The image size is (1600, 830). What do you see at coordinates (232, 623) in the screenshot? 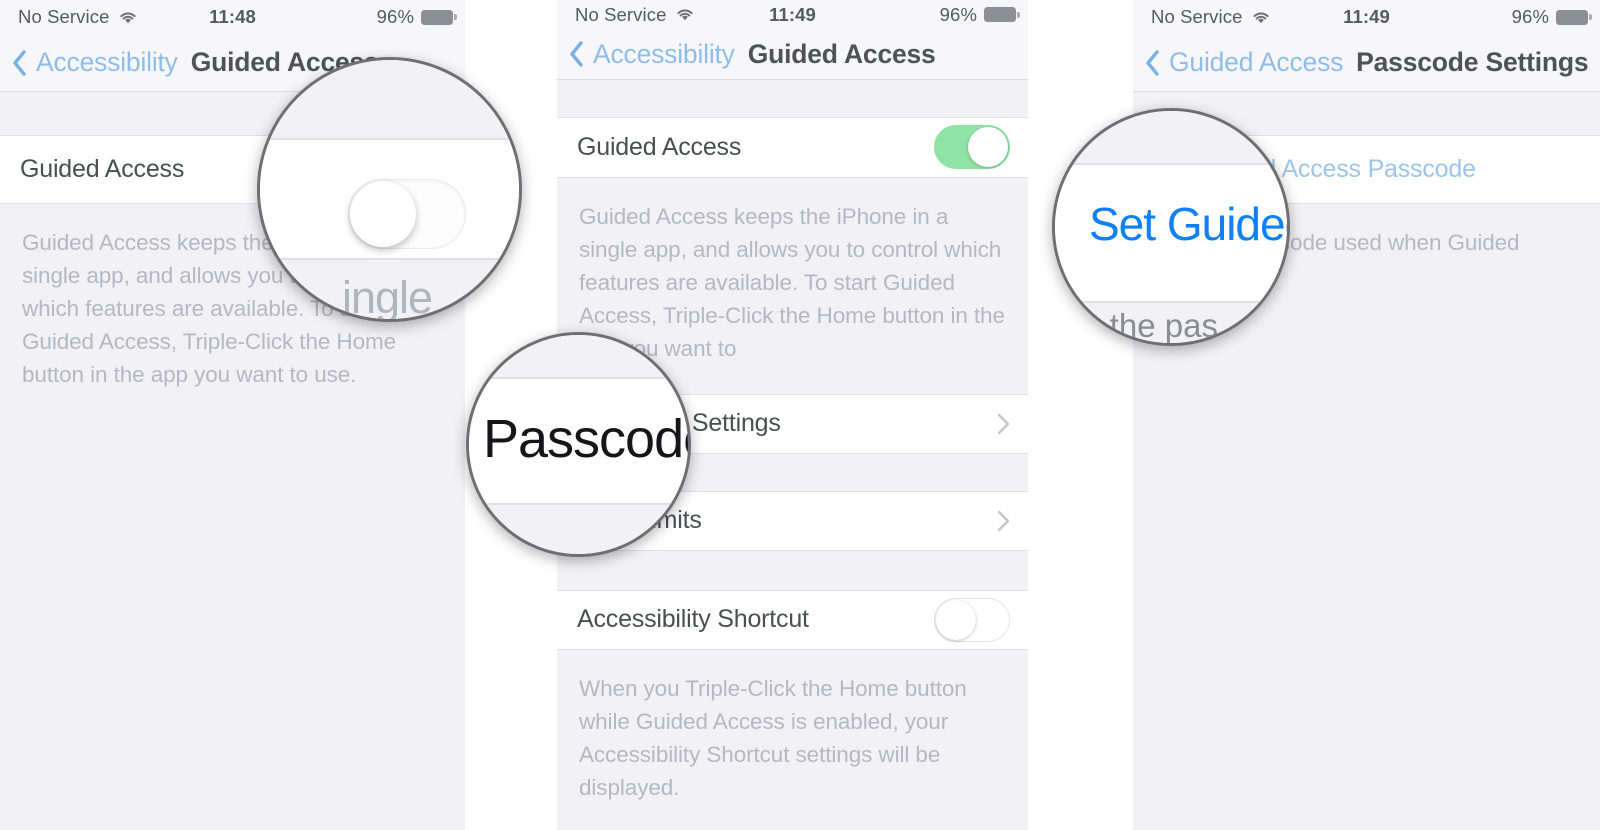
I see `panel-filler` at bounding box center [232, 623].